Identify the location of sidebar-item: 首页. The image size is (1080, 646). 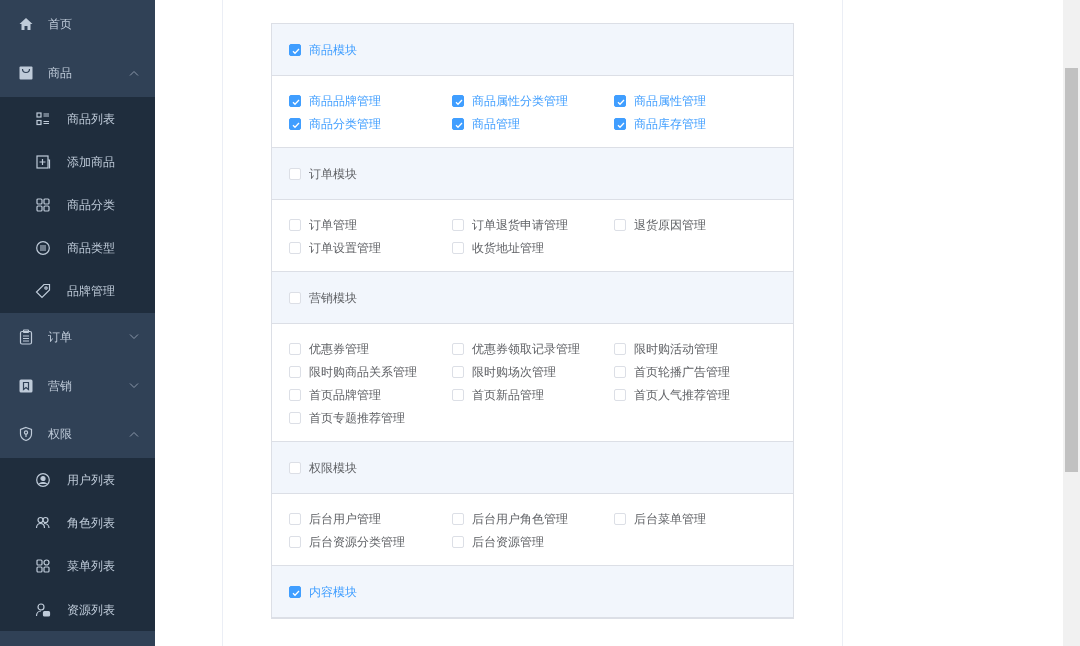
(77, 24).